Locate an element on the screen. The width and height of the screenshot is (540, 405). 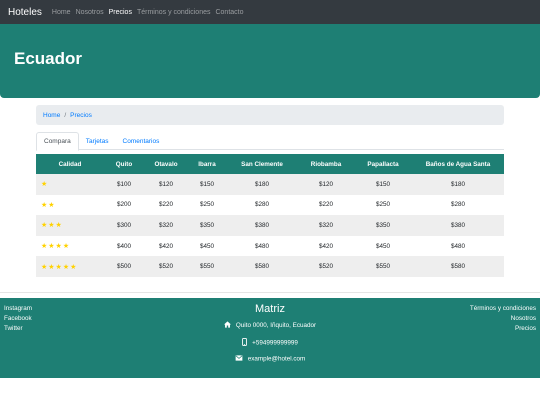
footer-phone: +594999999999 is located at coordinates (270, 343).